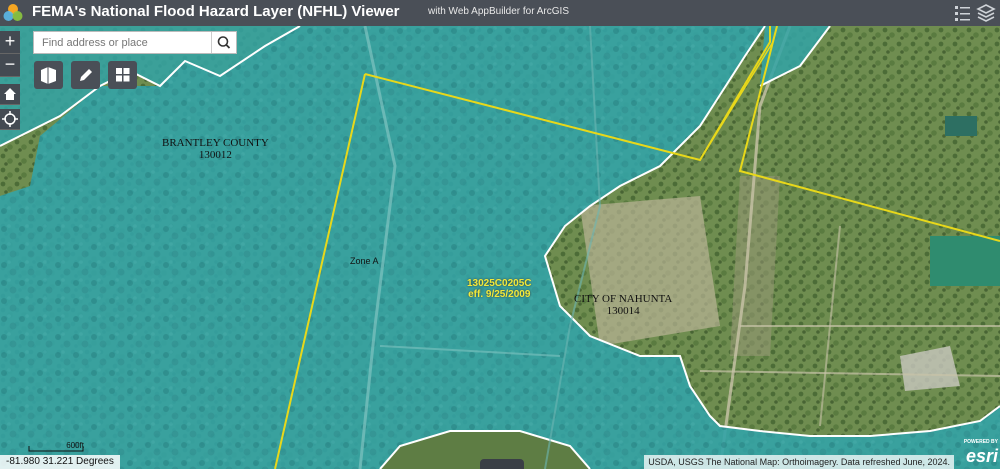 This screenshot has height=469, width=1000. I want to click on home-icon, so click(10, 94).